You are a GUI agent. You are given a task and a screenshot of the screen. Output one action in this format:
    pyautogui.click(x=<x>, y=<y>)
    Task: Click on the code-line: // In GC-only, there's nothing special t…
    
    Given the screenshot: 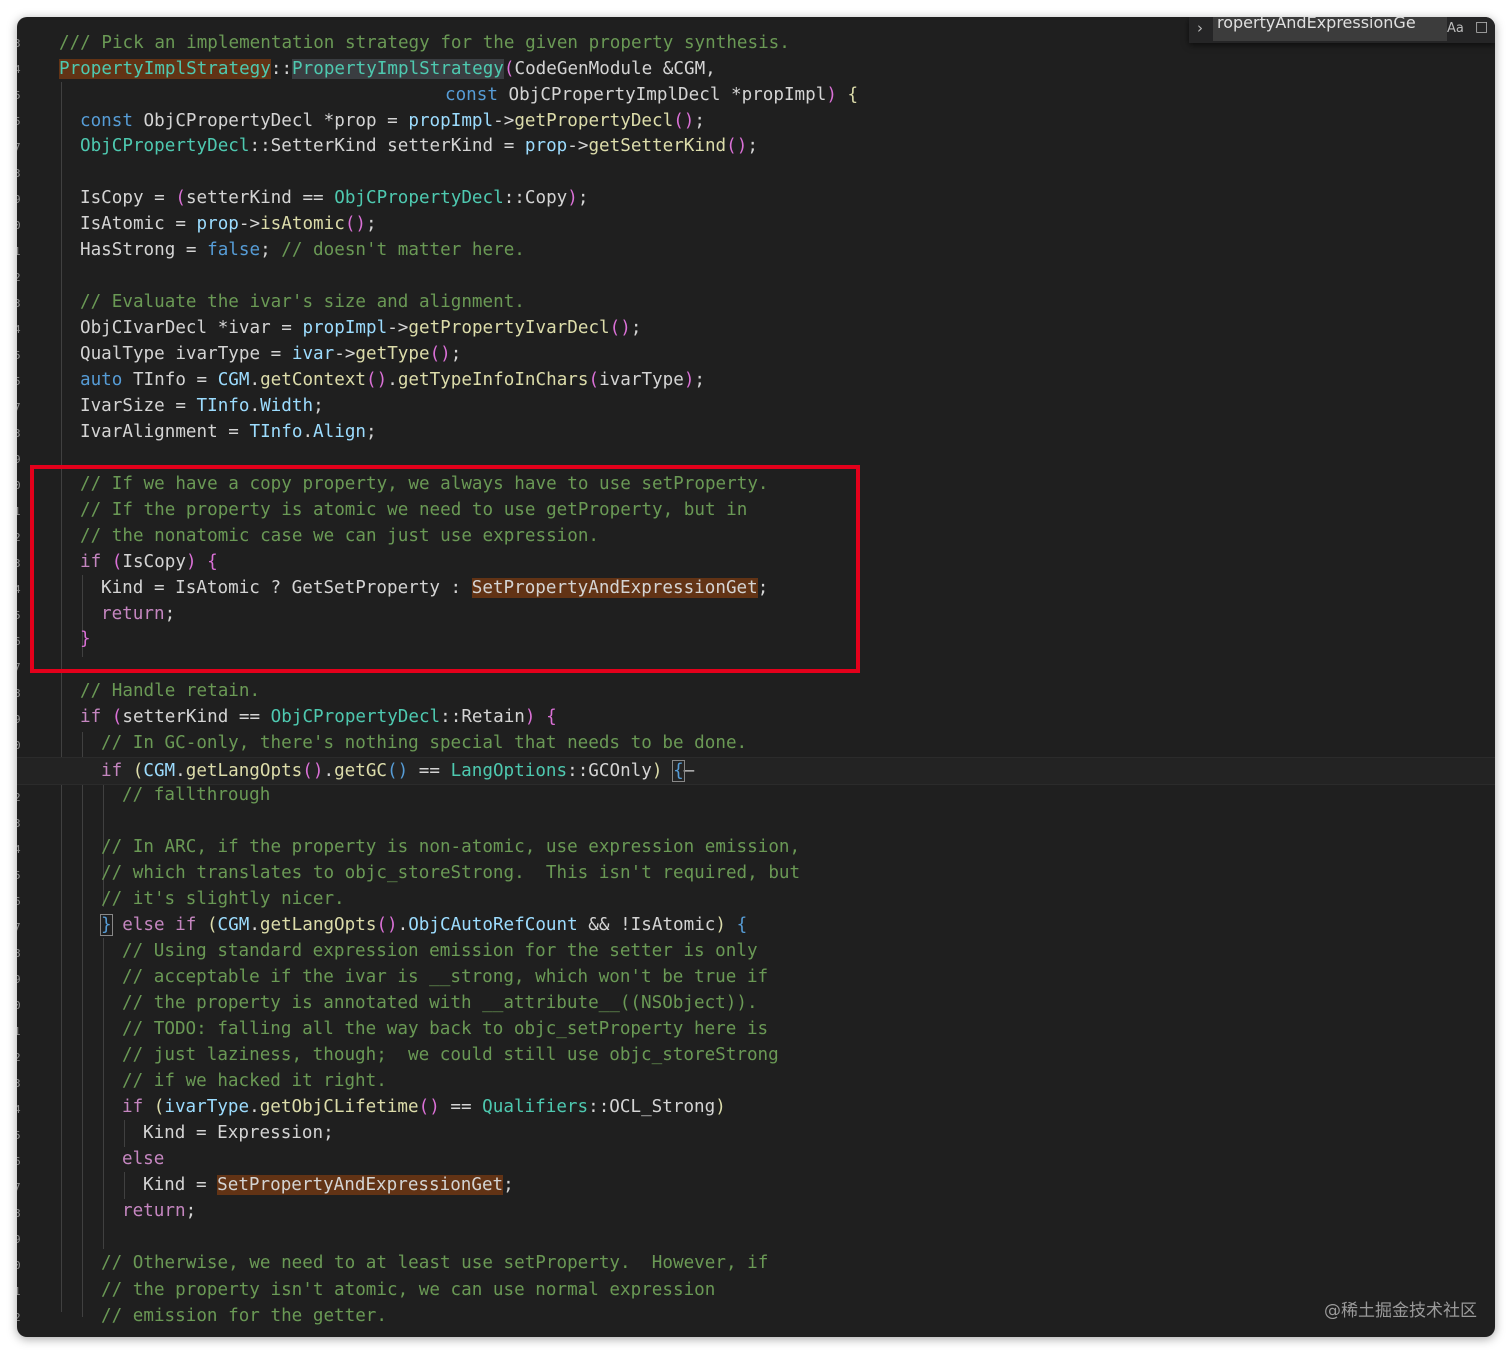 What is the action you would take?
    pyautogui.click(x=756, y=743)
    